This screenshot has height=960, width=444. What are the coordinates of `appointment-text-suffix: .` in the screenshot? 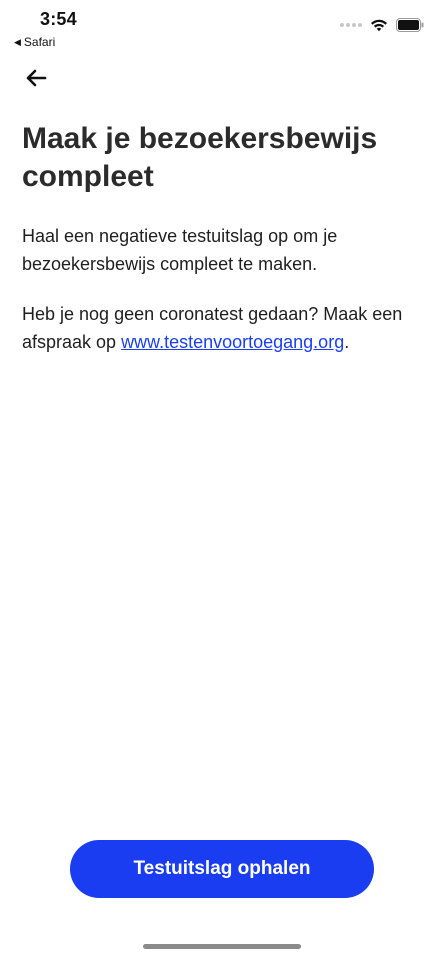 It's located at (347, 342).